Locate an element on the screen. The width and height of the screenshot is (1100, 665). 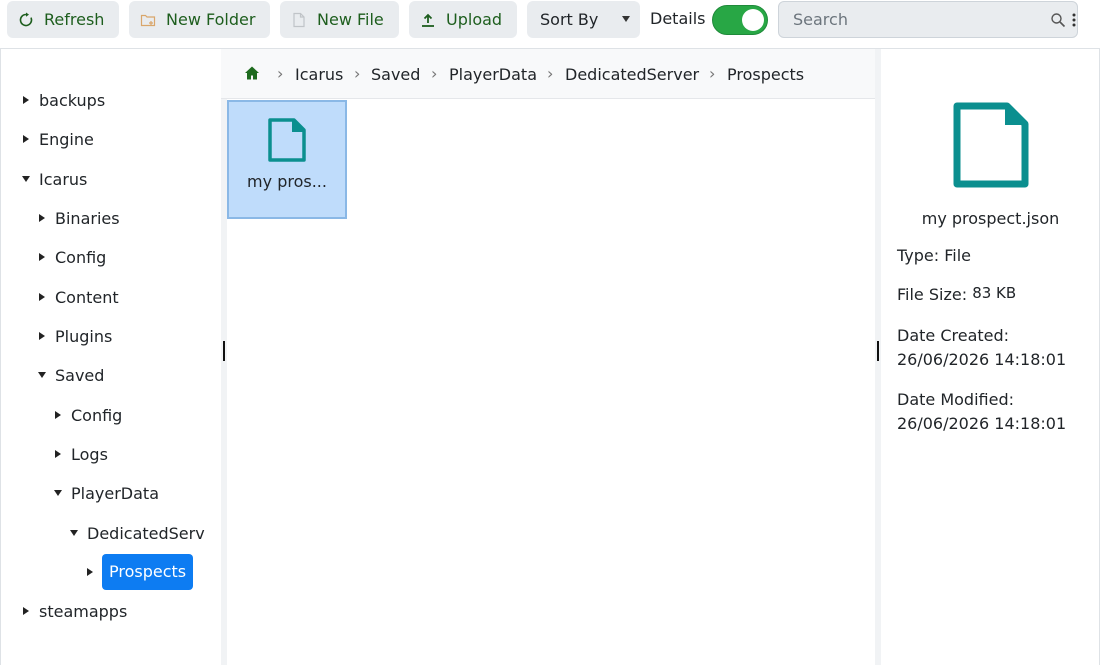
tree-node-steamapps: steamapps is located at coordinates (74, 611).